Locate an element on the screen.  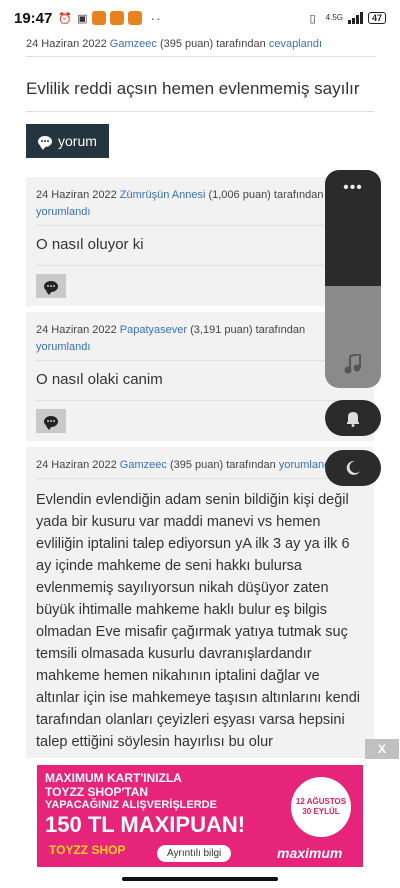
battery-level: 47 is located at coordinates (376, 18).